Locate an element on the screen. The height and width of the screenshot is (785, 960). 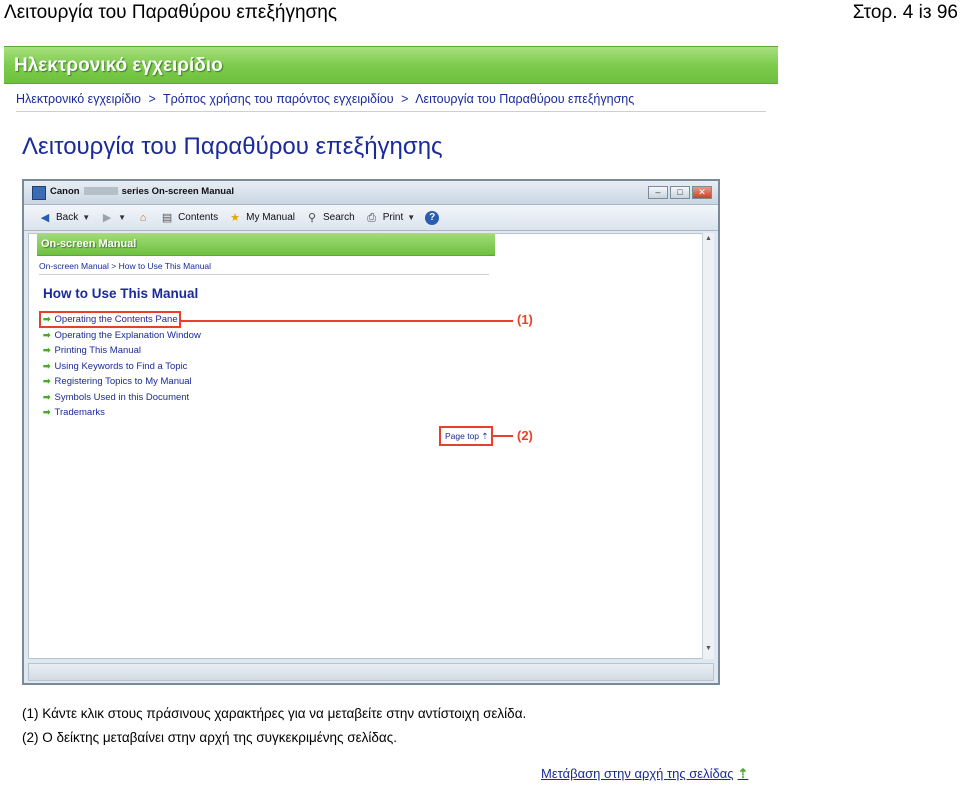
banner-title: Ηλεκτρονικό εγχειρίδιο is located at coordinates (118, 65).